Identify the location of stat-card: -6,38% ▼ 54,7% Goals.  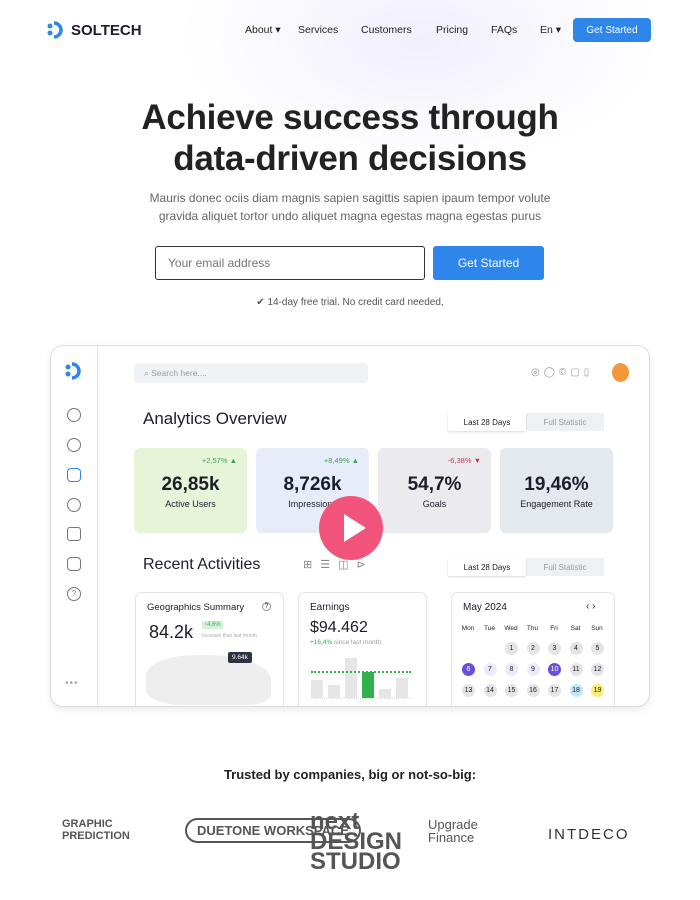
(434, 490).